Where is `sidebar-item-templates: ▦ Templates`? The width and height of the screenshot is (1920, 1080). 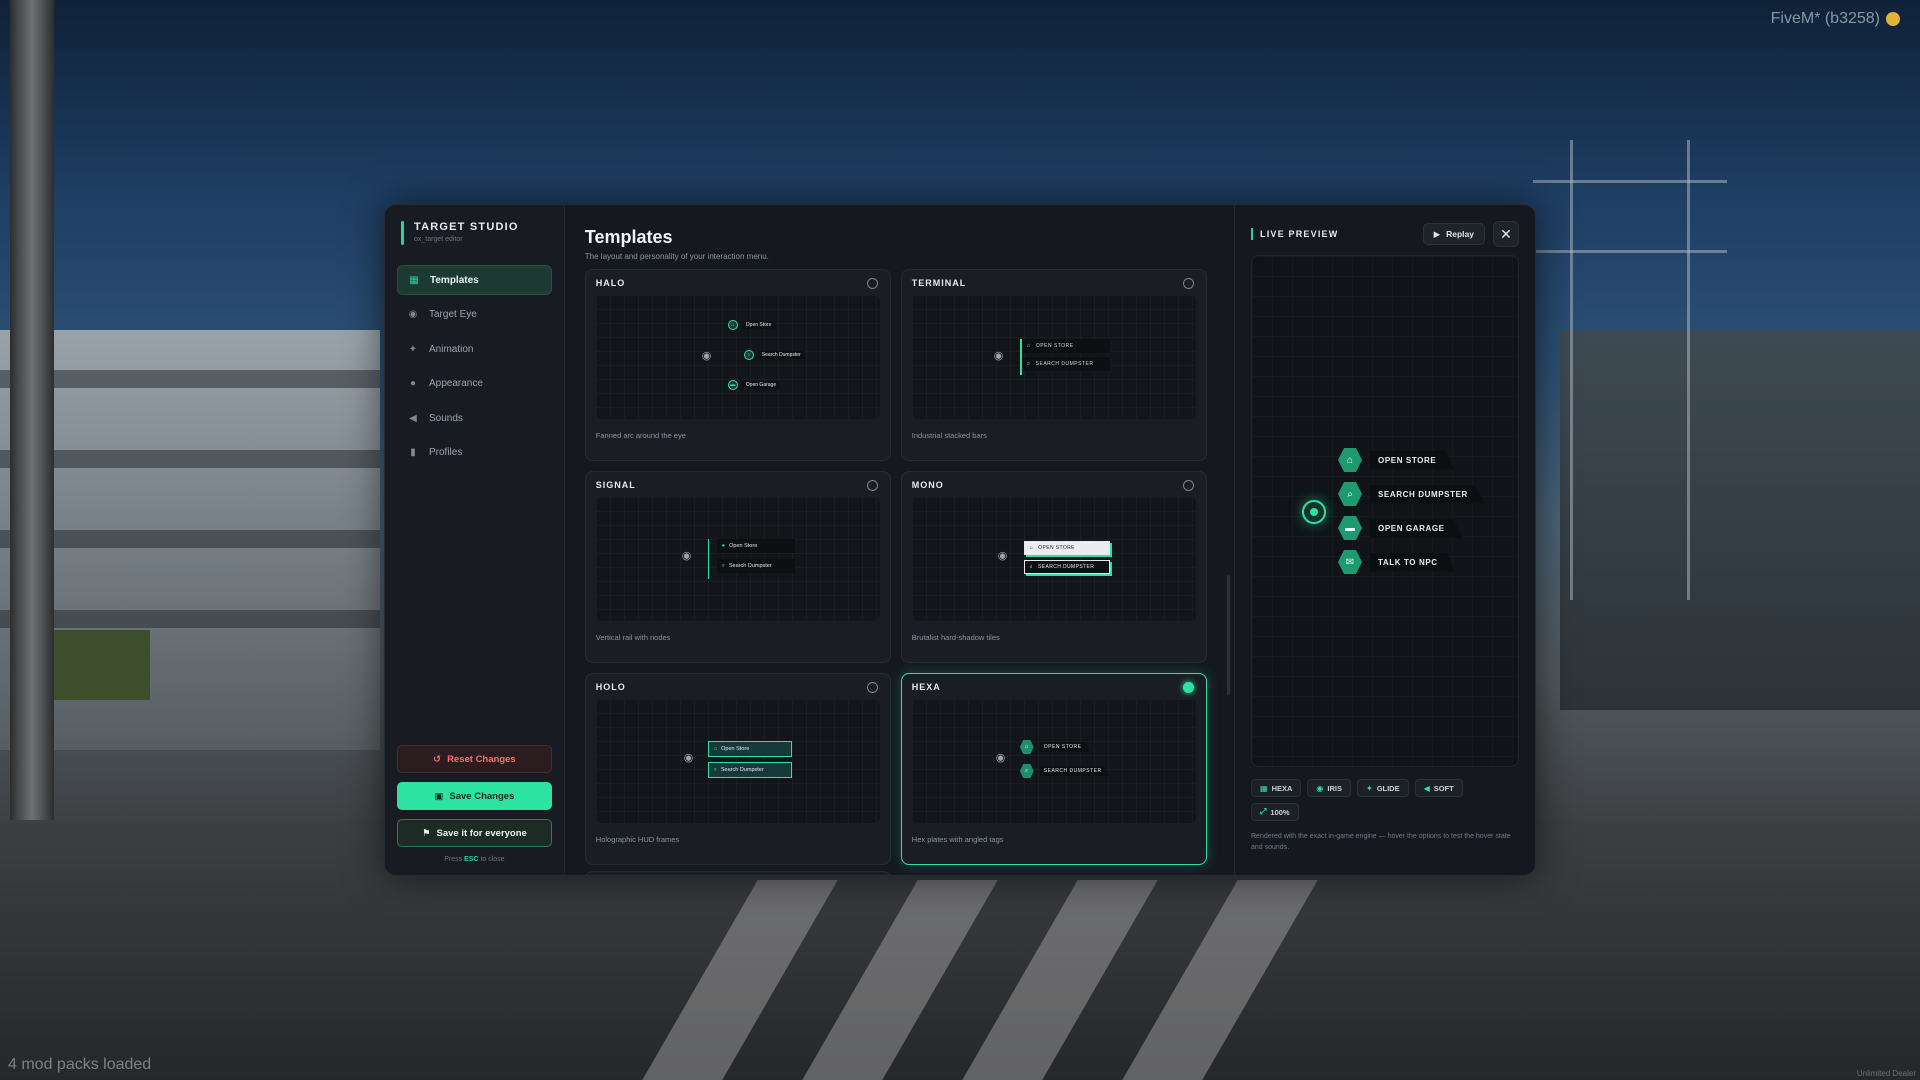 sidebar-item-templates: ▦ Templates is located at coordinates (474, 280).